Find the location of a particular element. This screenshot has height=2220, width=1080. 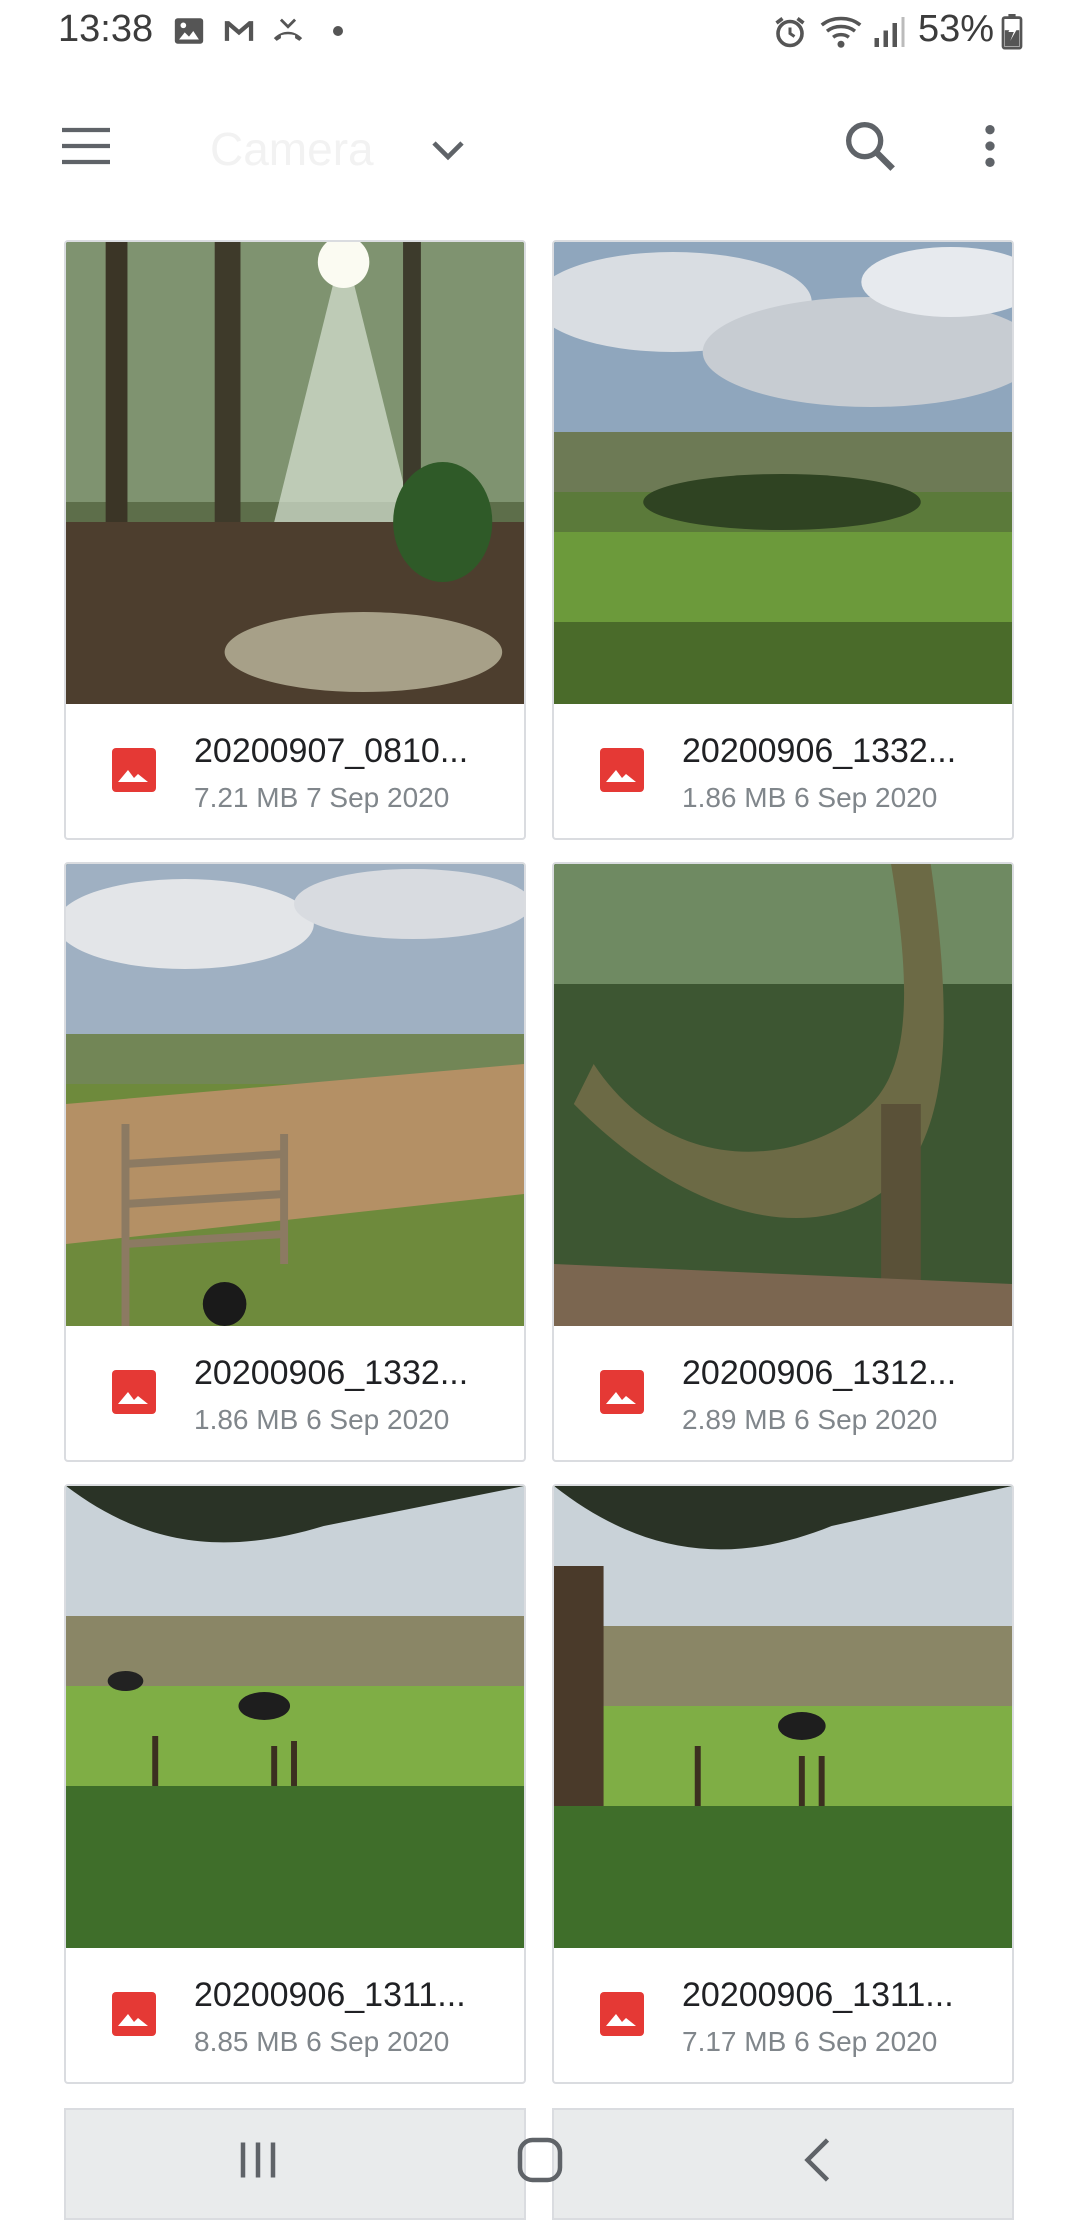

file-size: 2.89 MB is located at coordinates (734, 1419).